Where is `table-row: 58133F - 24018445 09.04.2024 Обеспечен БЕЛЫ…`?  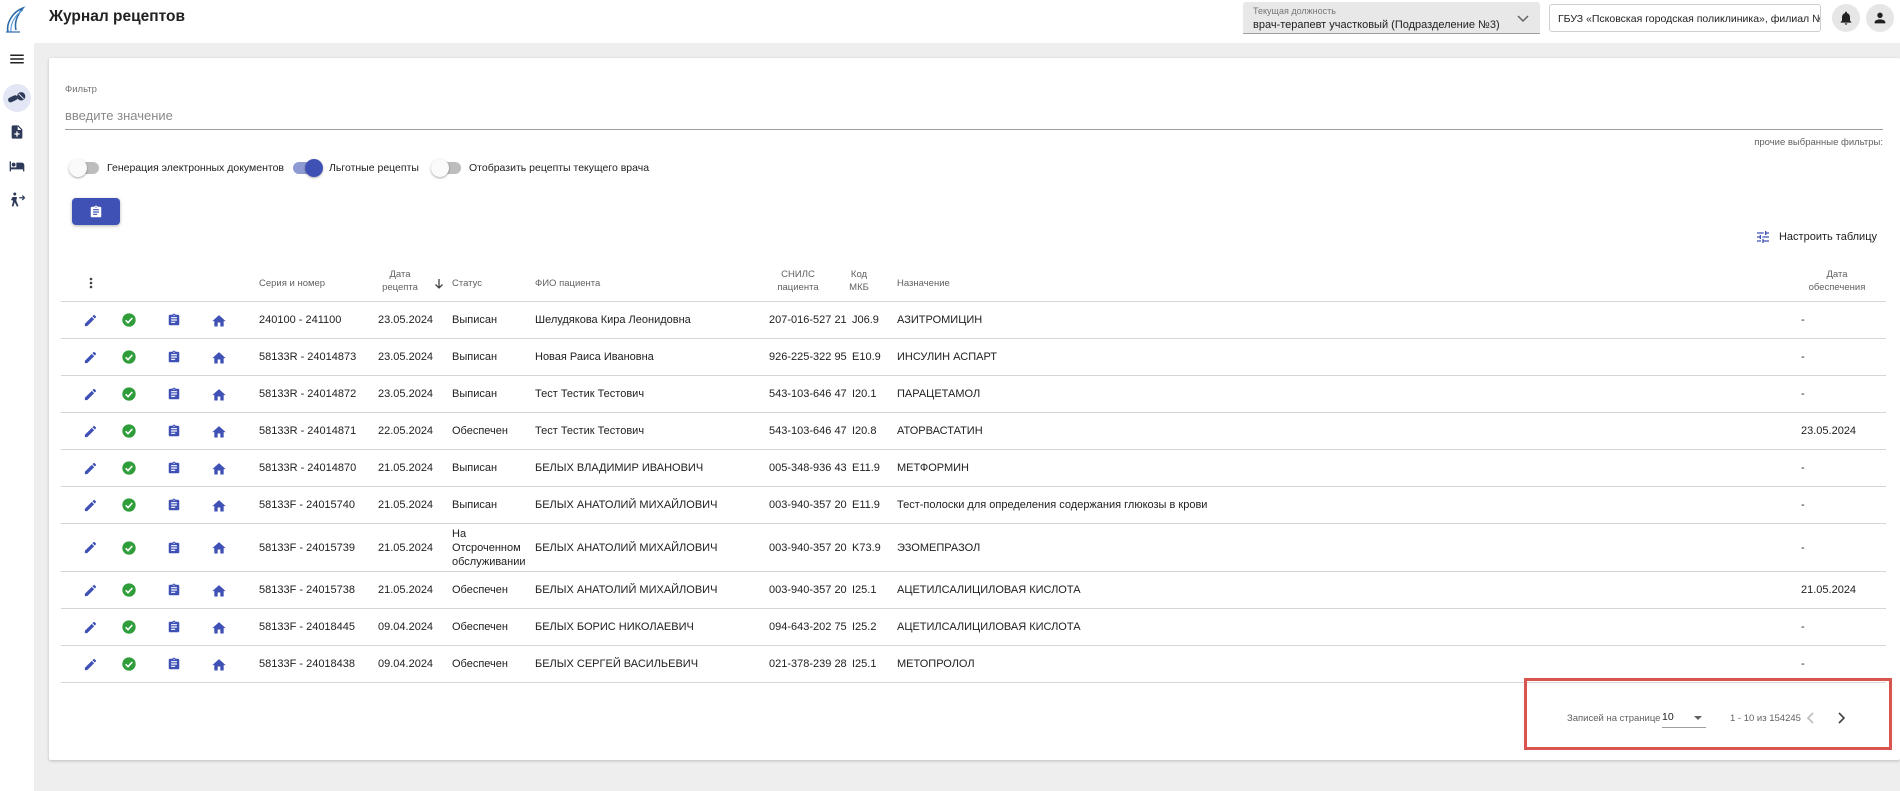 table-row: 58133F - 24018445 09.04.2024 Обеспечен БЕЛЫ… is located at coordinates (973, 627).